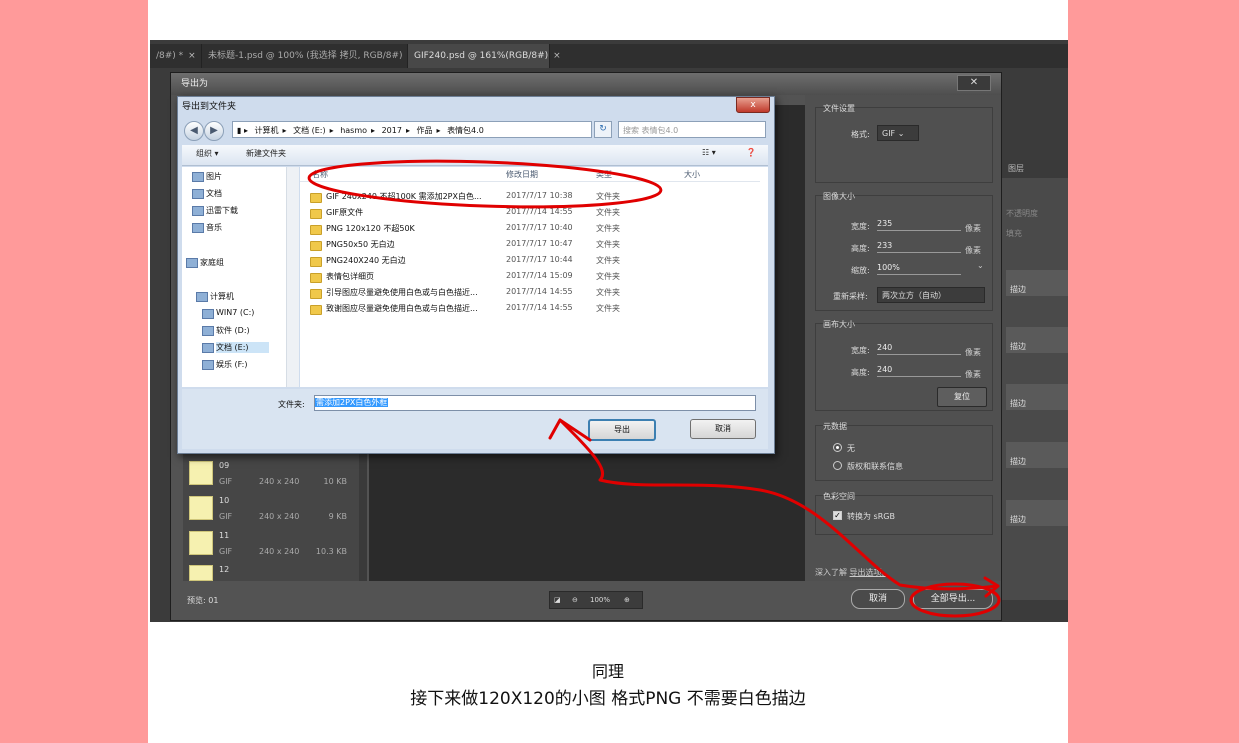 This screenshot has width=1239, height=743. What do you see at coordinates (753, 105) in the screenshot?
I see `close-icon: x` at bounding box center [753, 105].